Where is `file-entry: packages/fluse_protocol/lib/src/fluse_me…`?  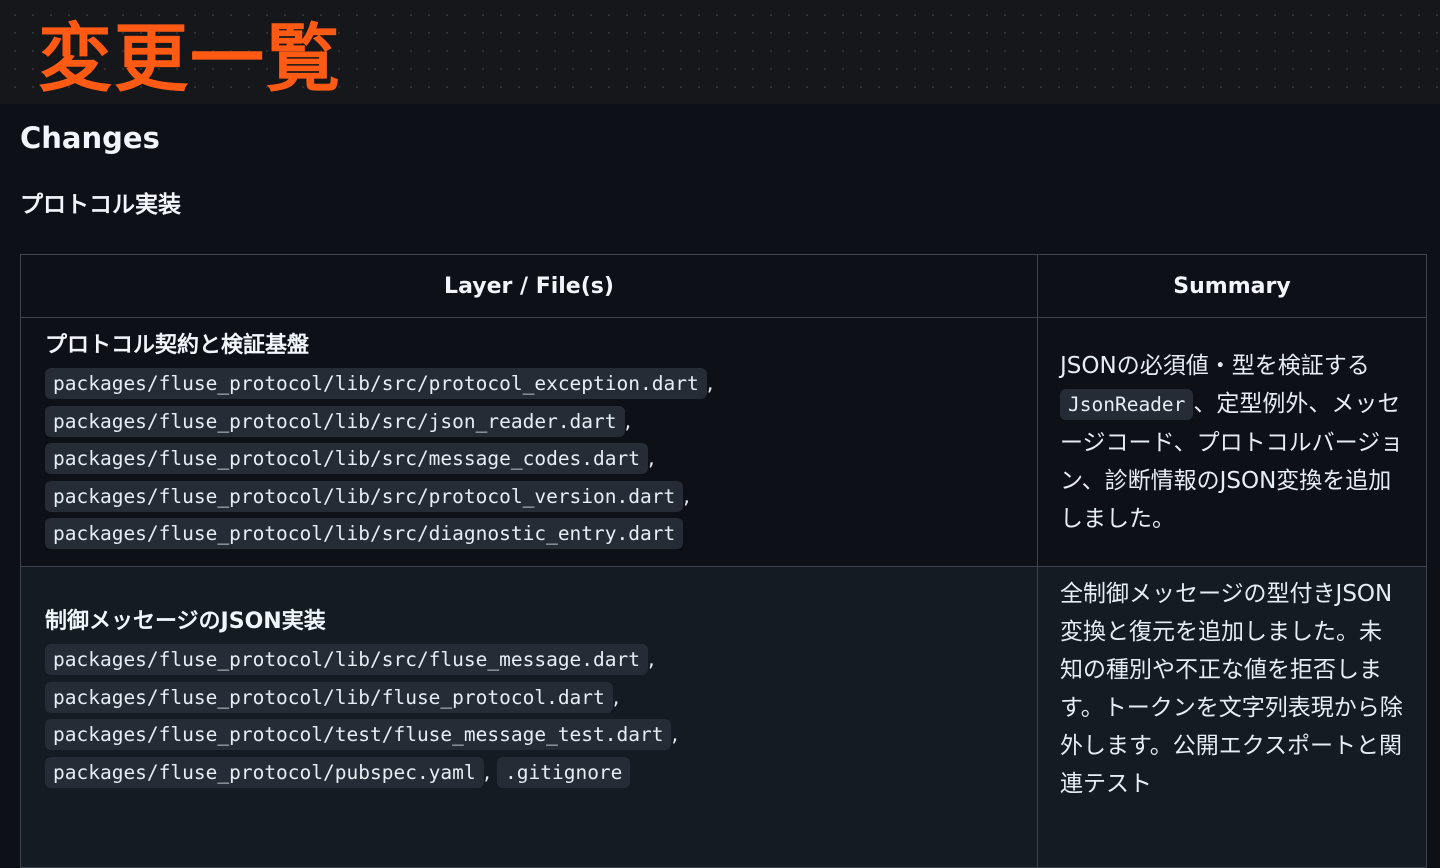
file-entry: packages/fluse_protocol/lib/src/fluse_me… is located at coordinates (529, 660).